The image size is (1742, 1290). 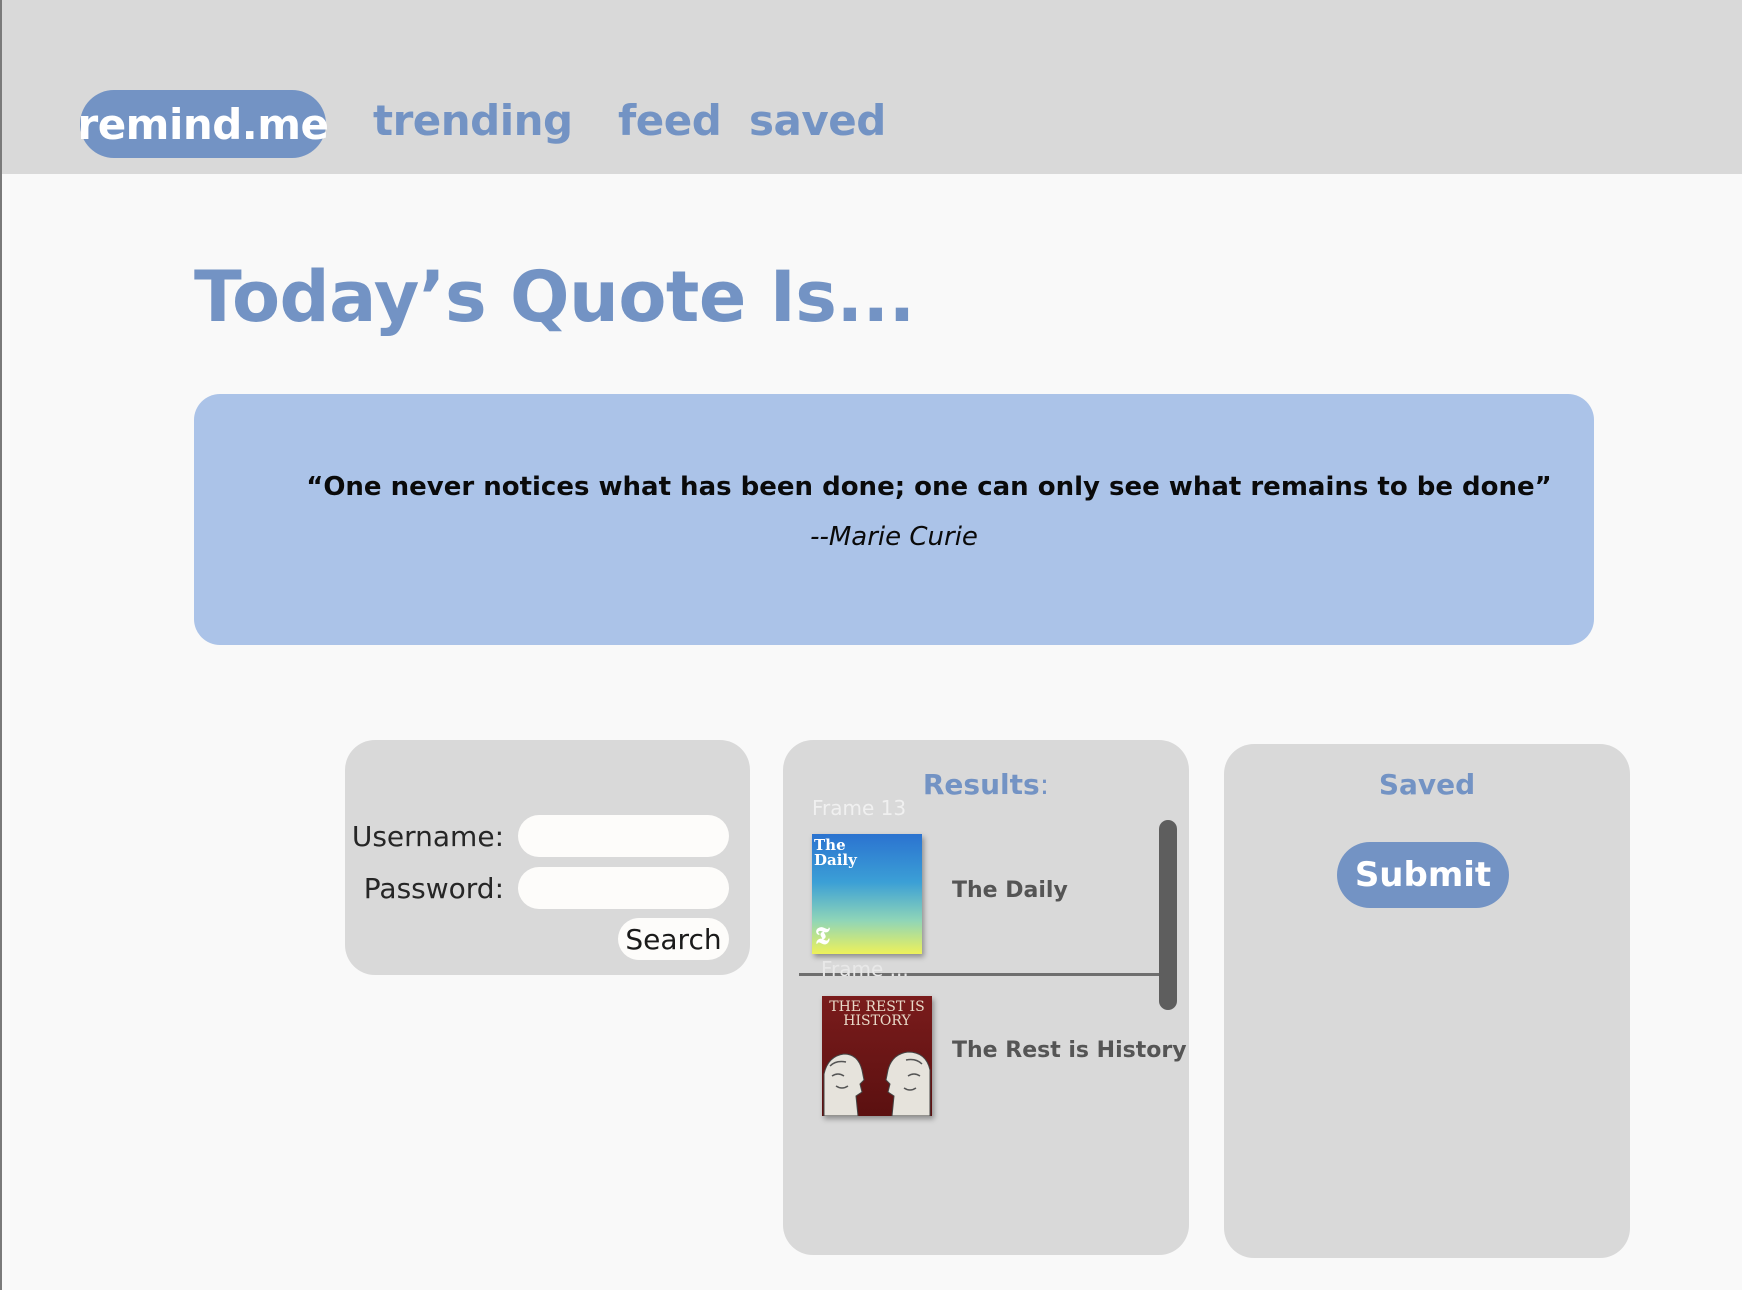 I want to click on result-item-the-daily: The Daily 𝕿 The Daily, so click(x=986, y=894).